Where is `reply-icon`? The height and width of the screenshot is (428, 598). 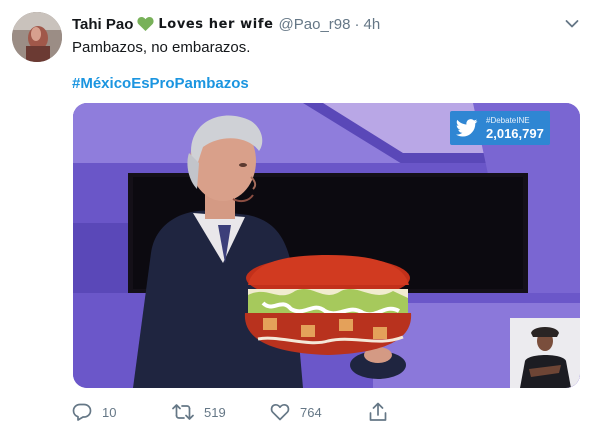
reply-icon is located at coordinates (87, 412).